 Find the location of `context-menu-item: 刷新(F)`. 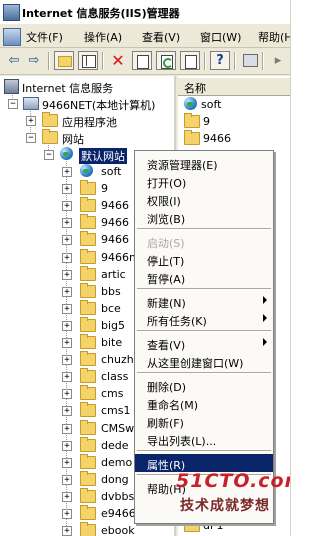

context-menu-item: 刷新(F) is located at coordinates (204, 421).